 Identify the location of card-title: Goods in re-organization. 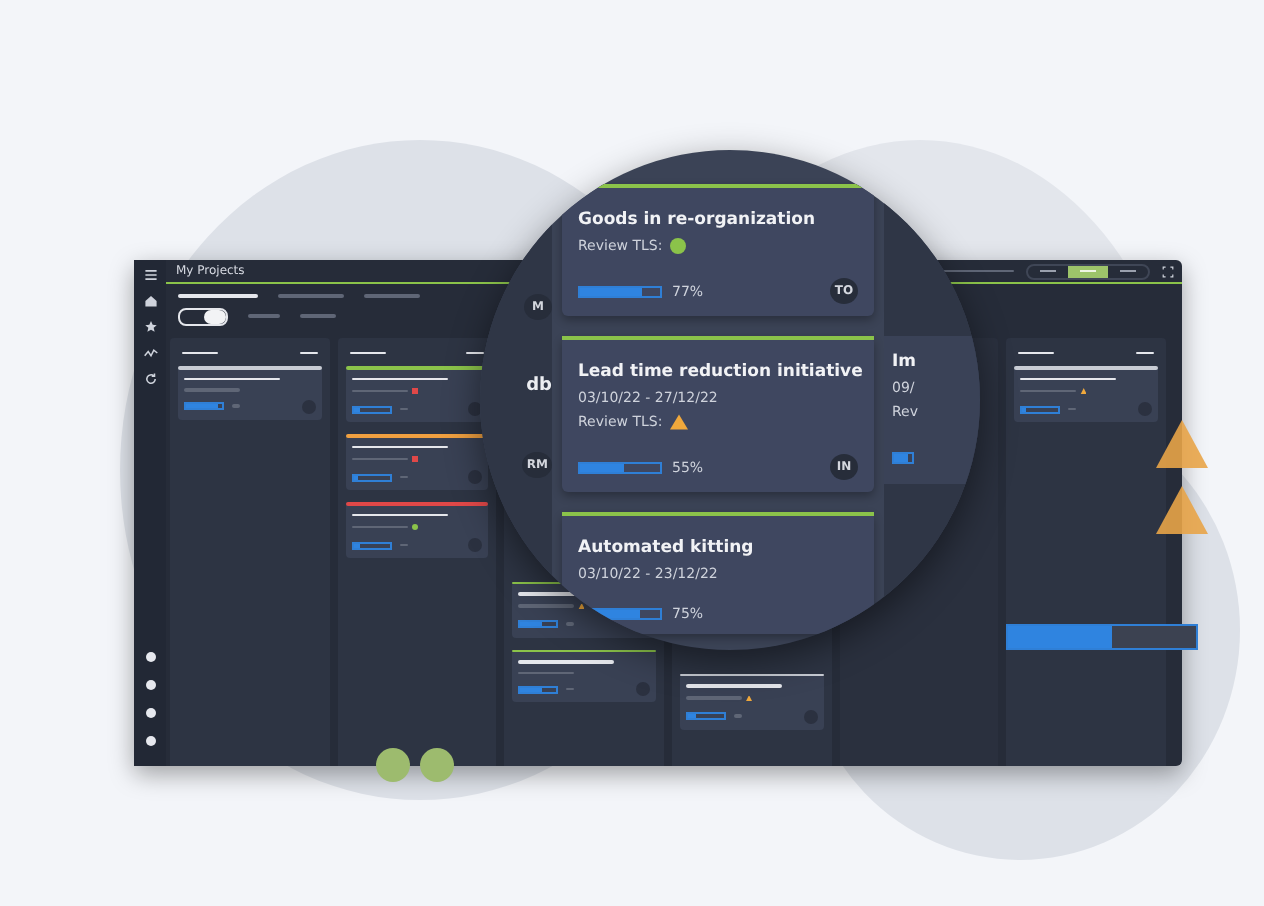
(698, 220).